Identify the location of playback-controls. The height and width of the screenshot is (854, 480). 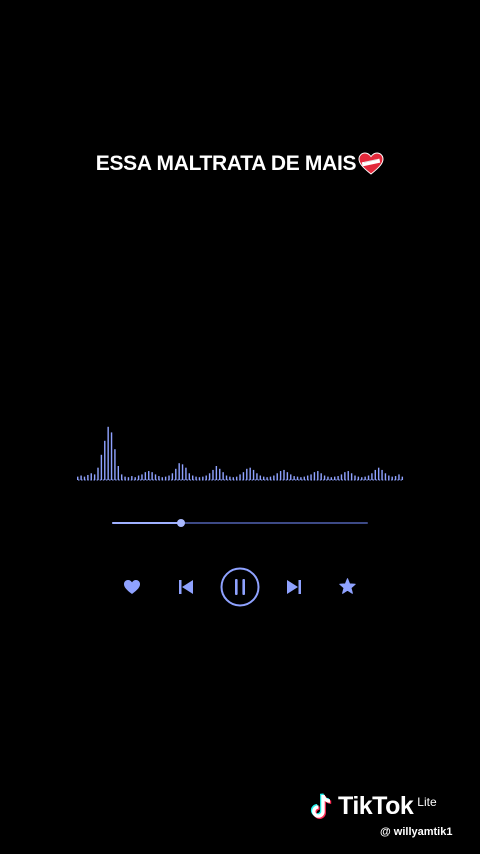
(240, 587).